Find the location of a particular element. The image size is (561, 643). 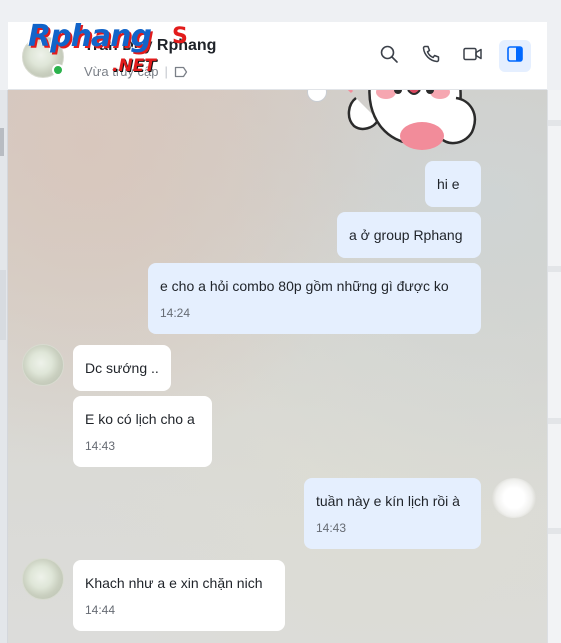

message-text: Dc sướng .. is located at coordinates (122, 368).